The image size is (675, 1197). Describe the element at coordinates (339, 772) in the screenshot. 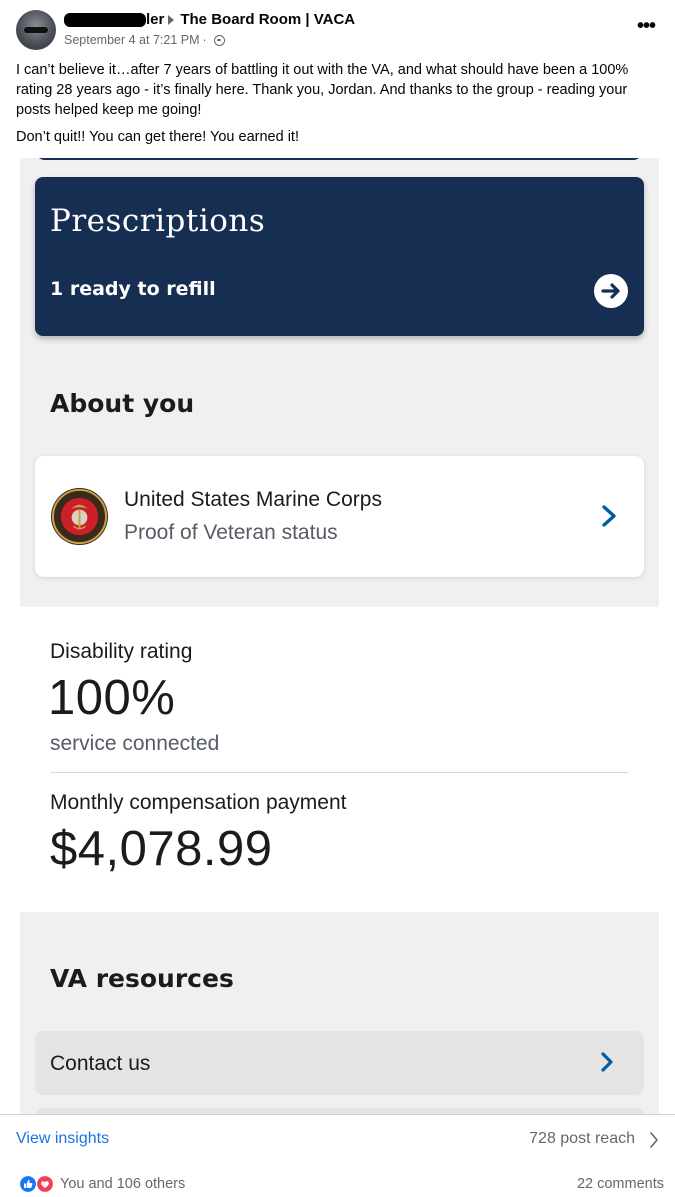

I see `divider` at that location.